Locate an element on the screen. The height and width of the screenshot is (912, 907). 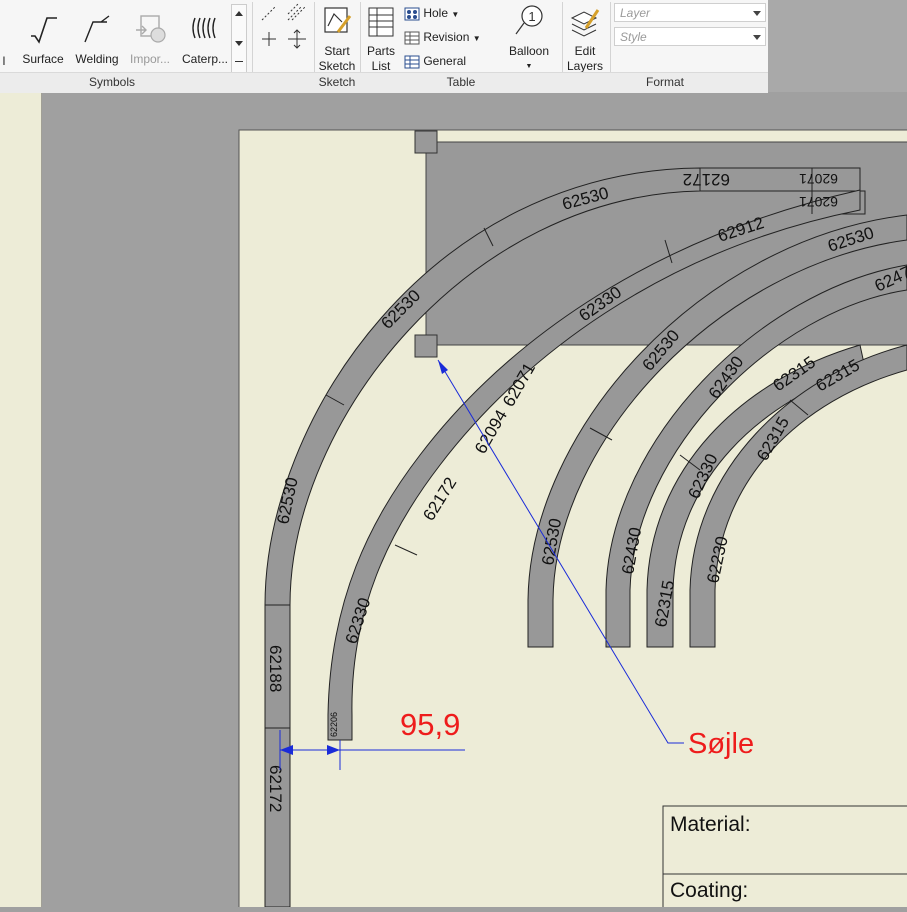
sketch-group-title: Sketch is located at coordinates (337, 82).